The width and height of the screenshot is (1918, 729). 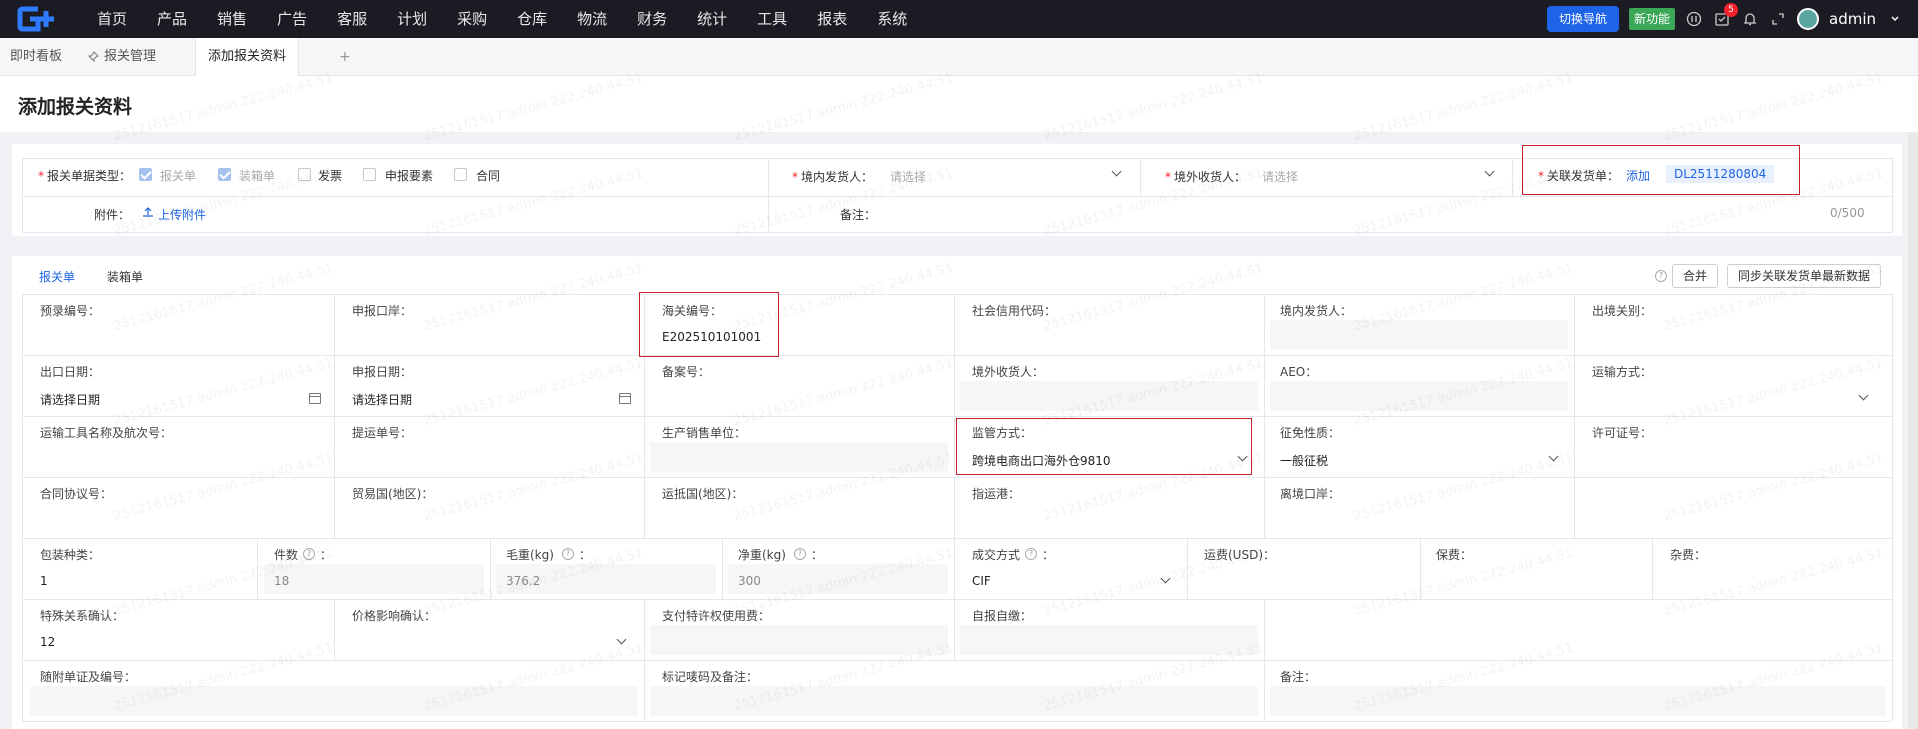 What do you see at coordinates (1773, 578) in the screenshot?
I see `misc-fee-input` at bounding box center [1773, 578].